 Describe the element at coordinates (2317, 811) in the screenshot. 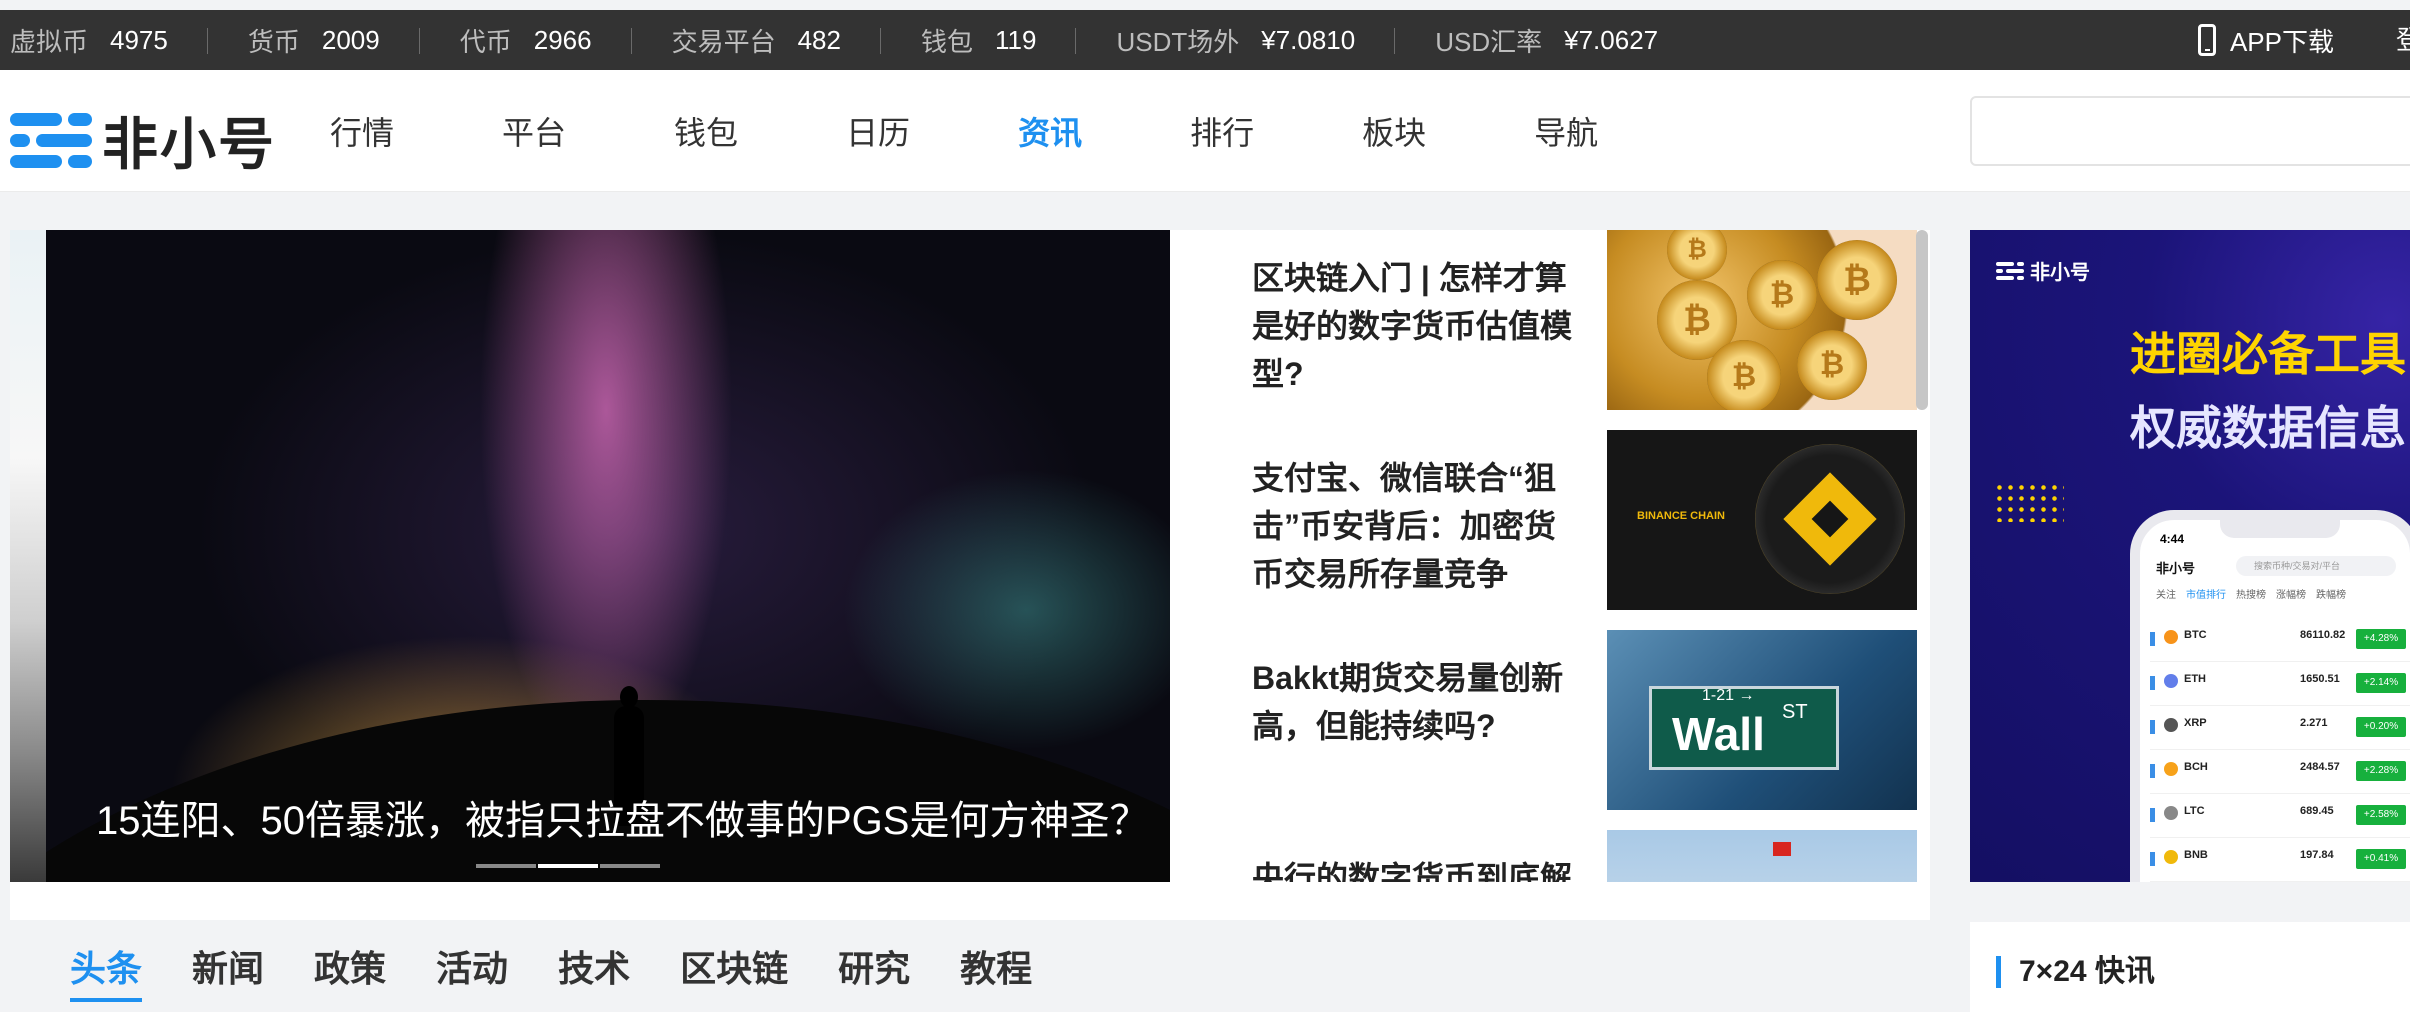

I see `coin-price: 689.45` at that location.